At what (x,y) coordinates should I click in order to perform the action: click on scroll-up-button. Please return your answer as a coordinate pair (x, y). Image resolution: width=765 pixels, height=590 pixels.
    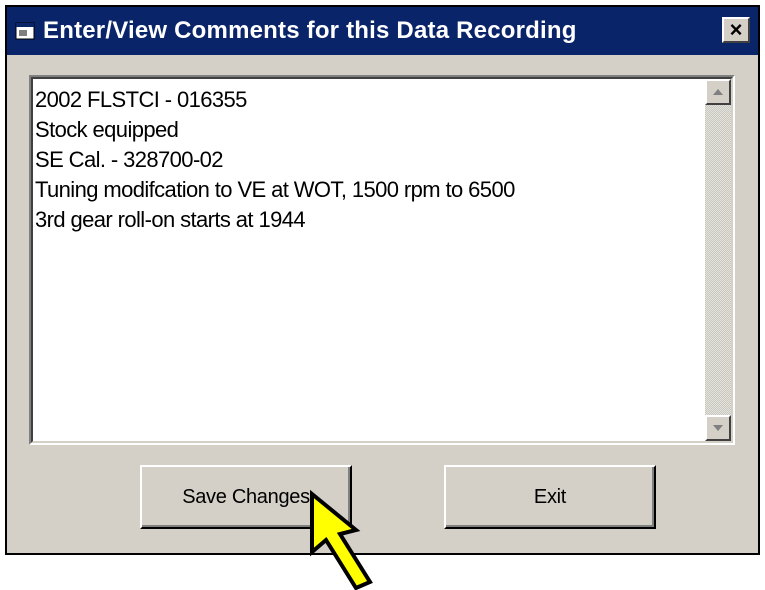
    Looking at the image, I should click on (718, 92).